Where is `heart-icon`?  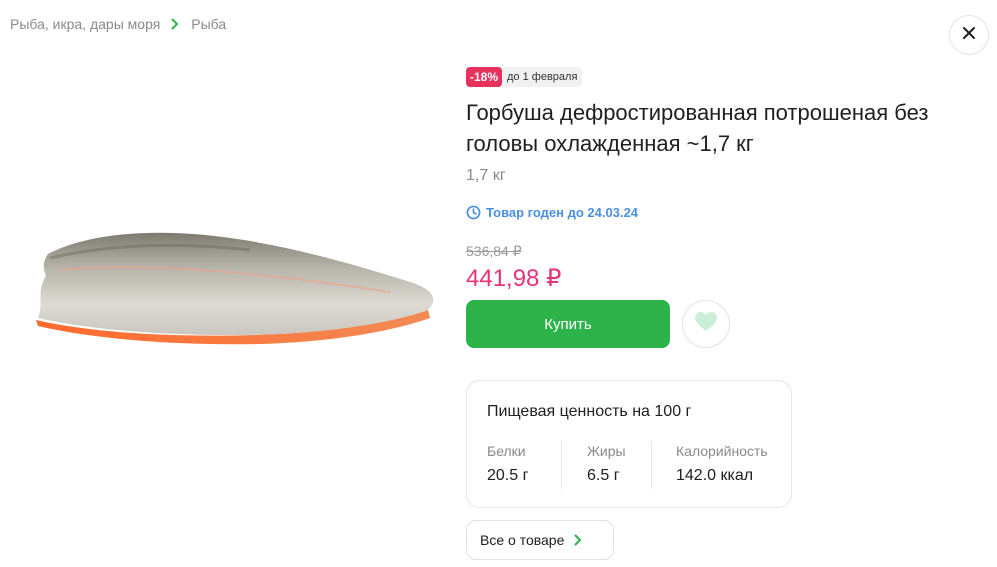 heart-icon is located at coordinates (706, 324).